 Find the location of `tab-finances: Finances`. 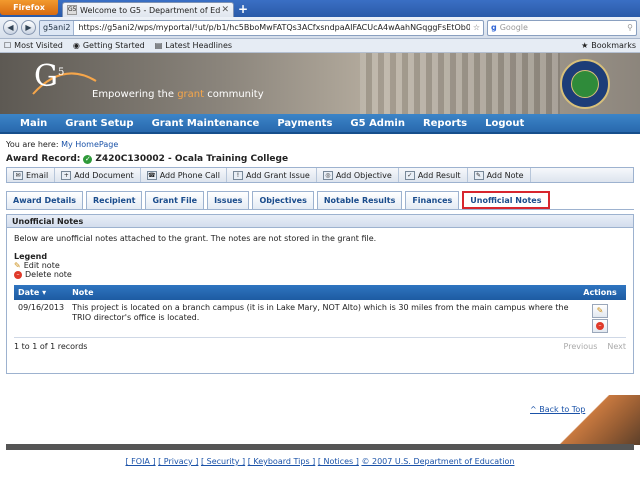

tab-finances: Finances is located at coordinates (432, 200).